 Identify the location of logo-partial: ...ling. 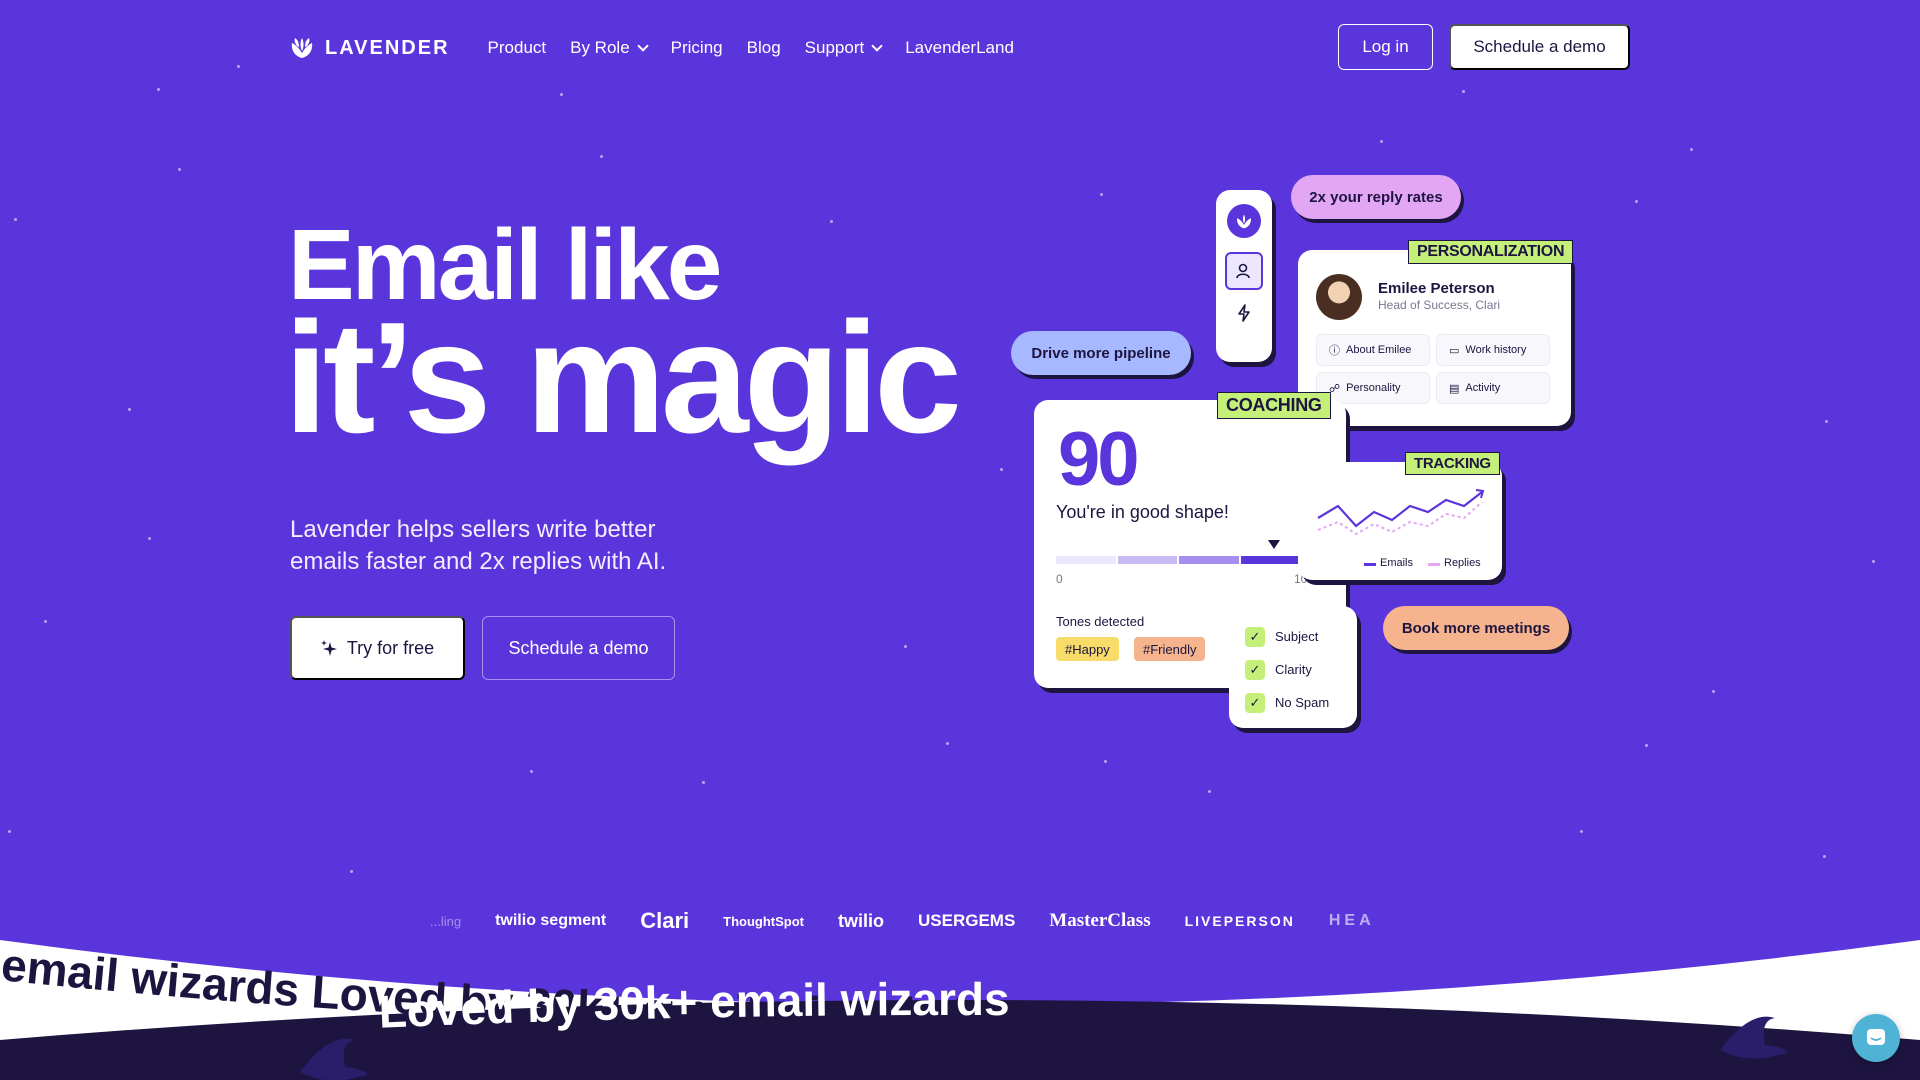
(446, 921).